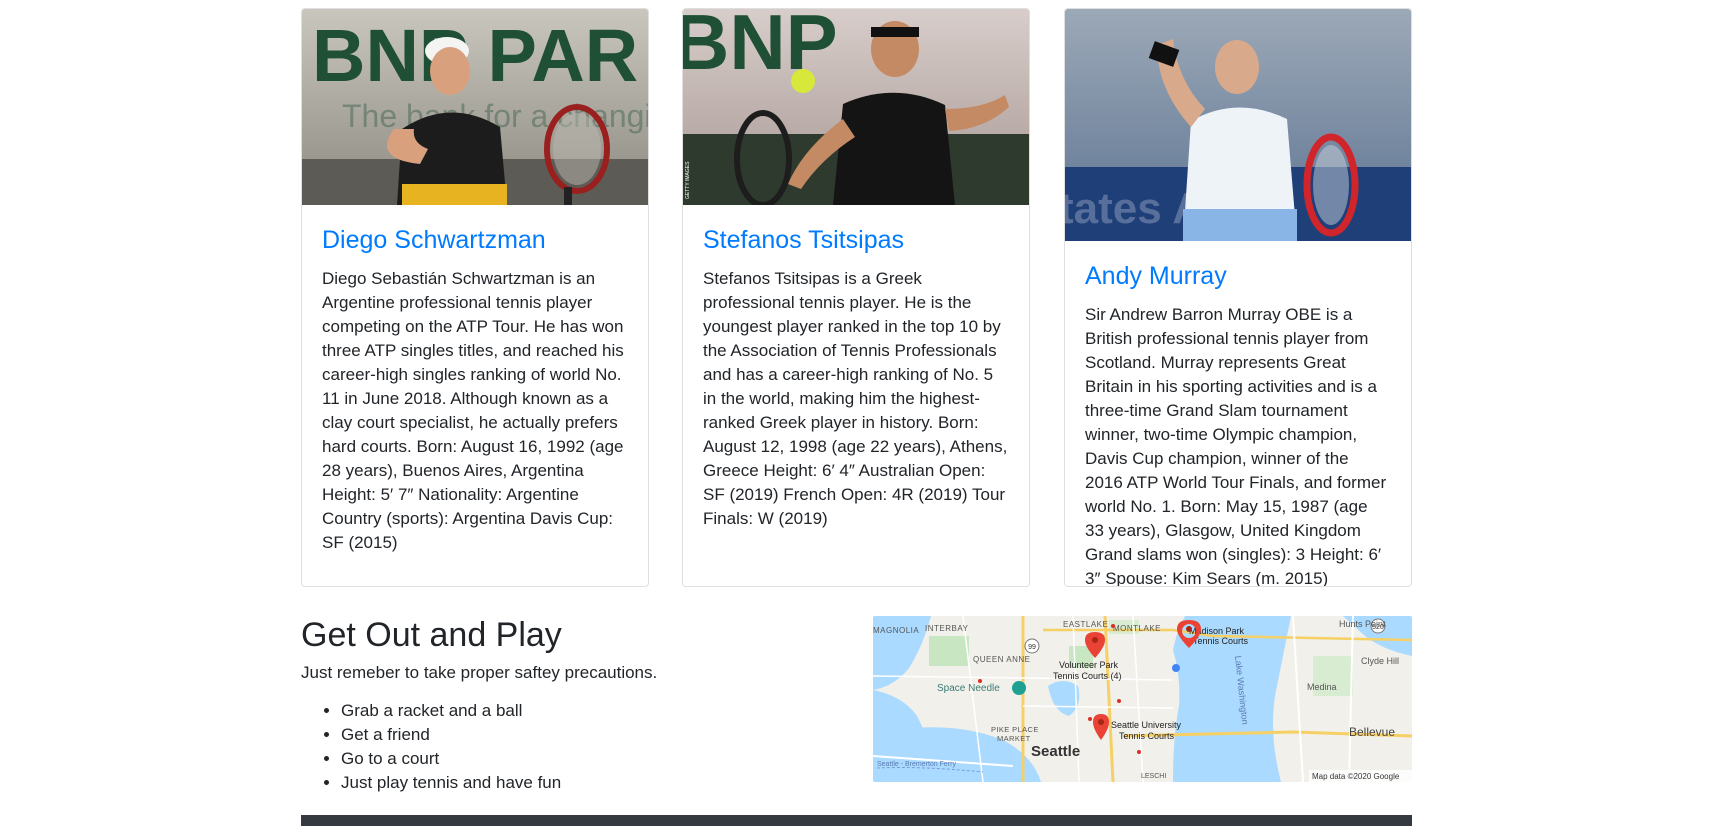 This screenshot has height=826, width=1716. I want to click on map-marker-blue, so click(1176, 668).